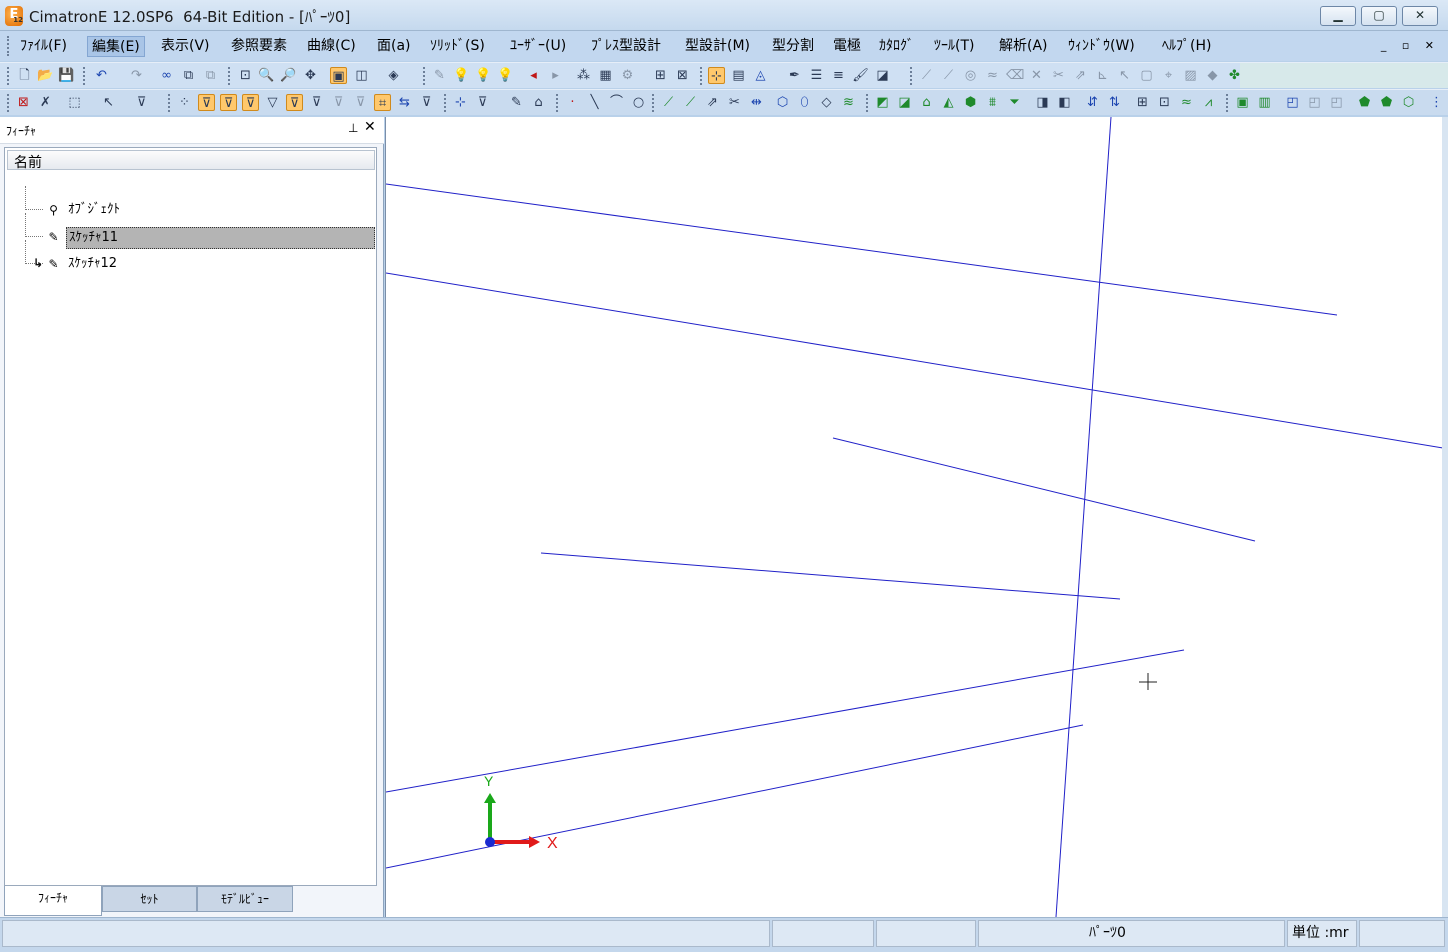 This screenshot has height=952, width=1448. Describe the element at coordinates (970, 102) in the screenshot. I see `surface-5-icon: ⬢` at that location.